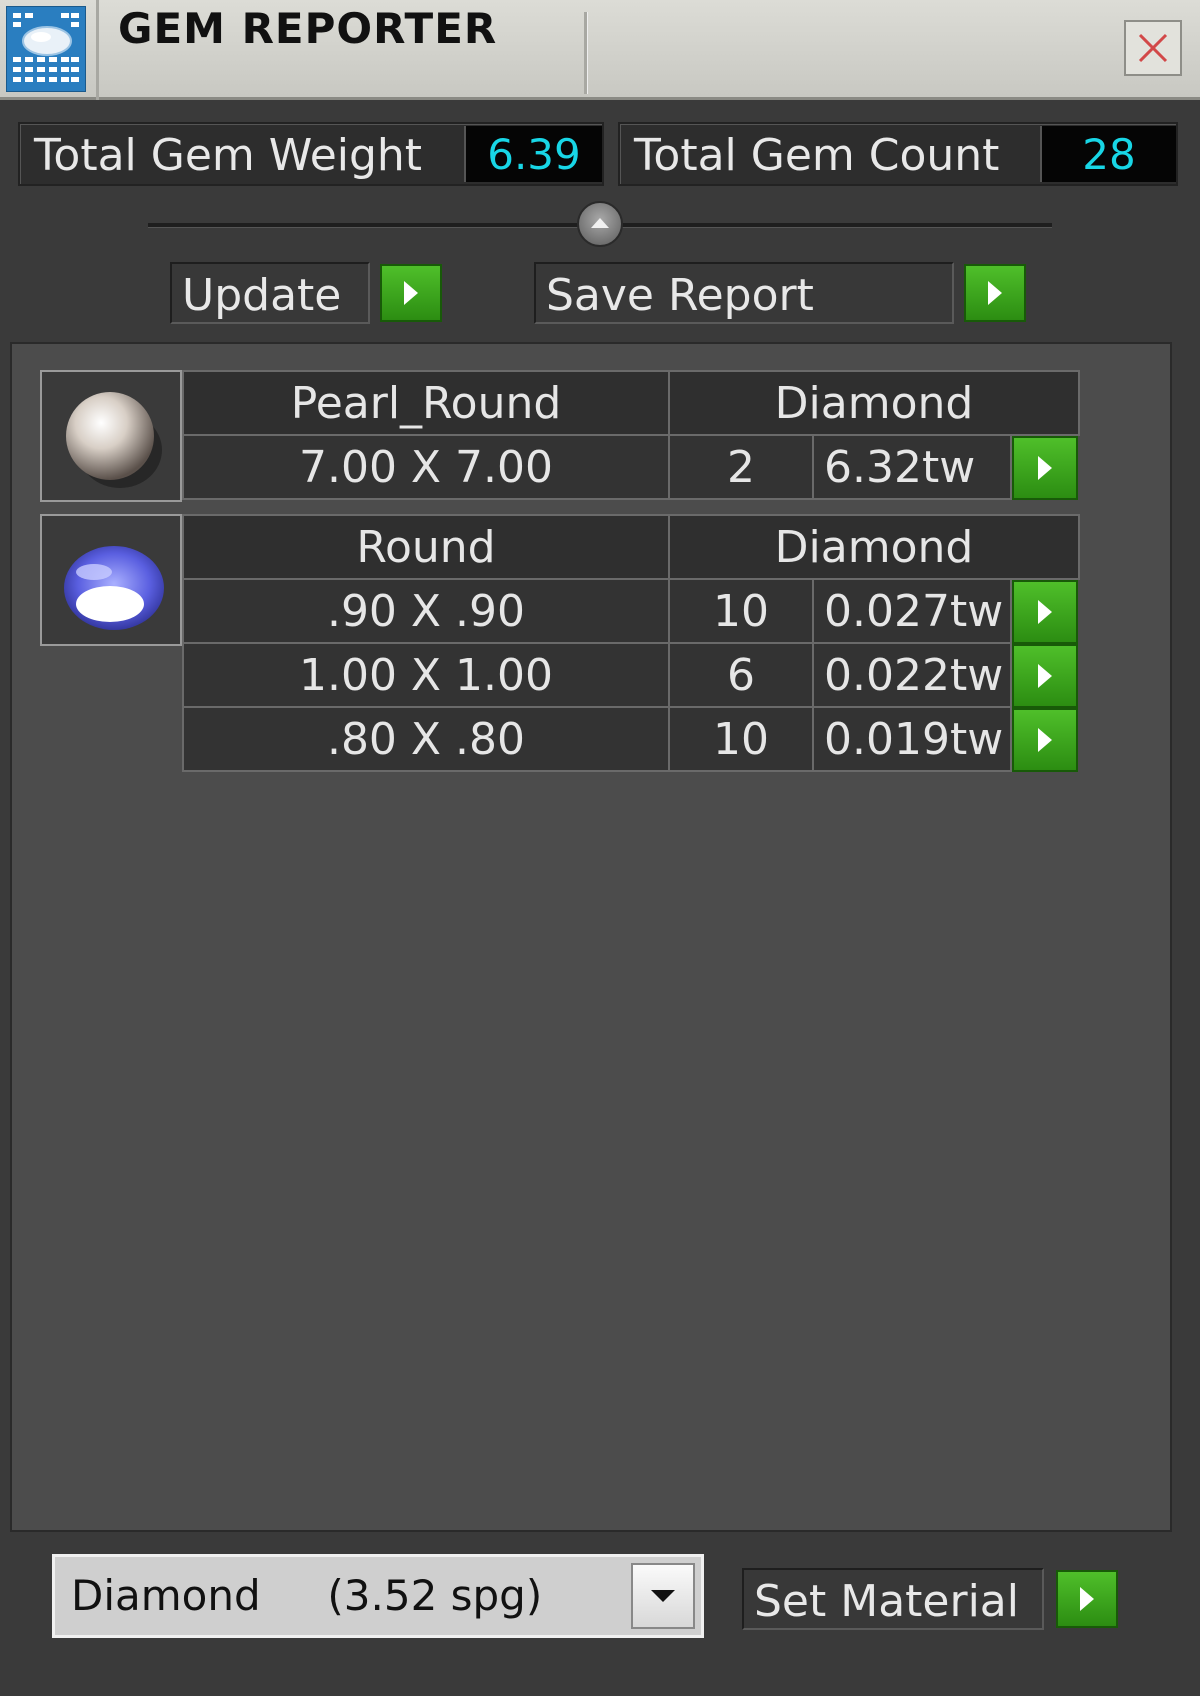  I want to click on gem-reporter-app-icon, so click(46, 49).